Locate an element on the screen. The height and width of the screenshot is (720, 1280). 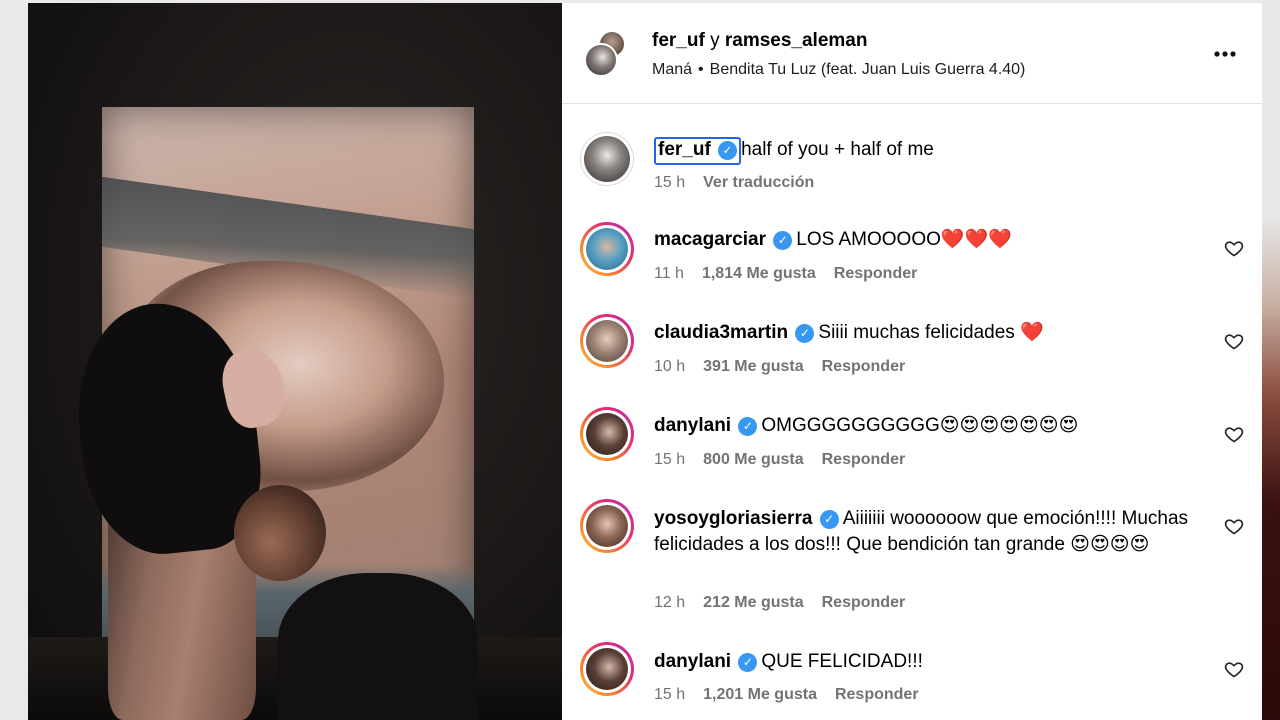
comment-text: QUE FELICIDAD!!! is located at coordinates (842, 661).